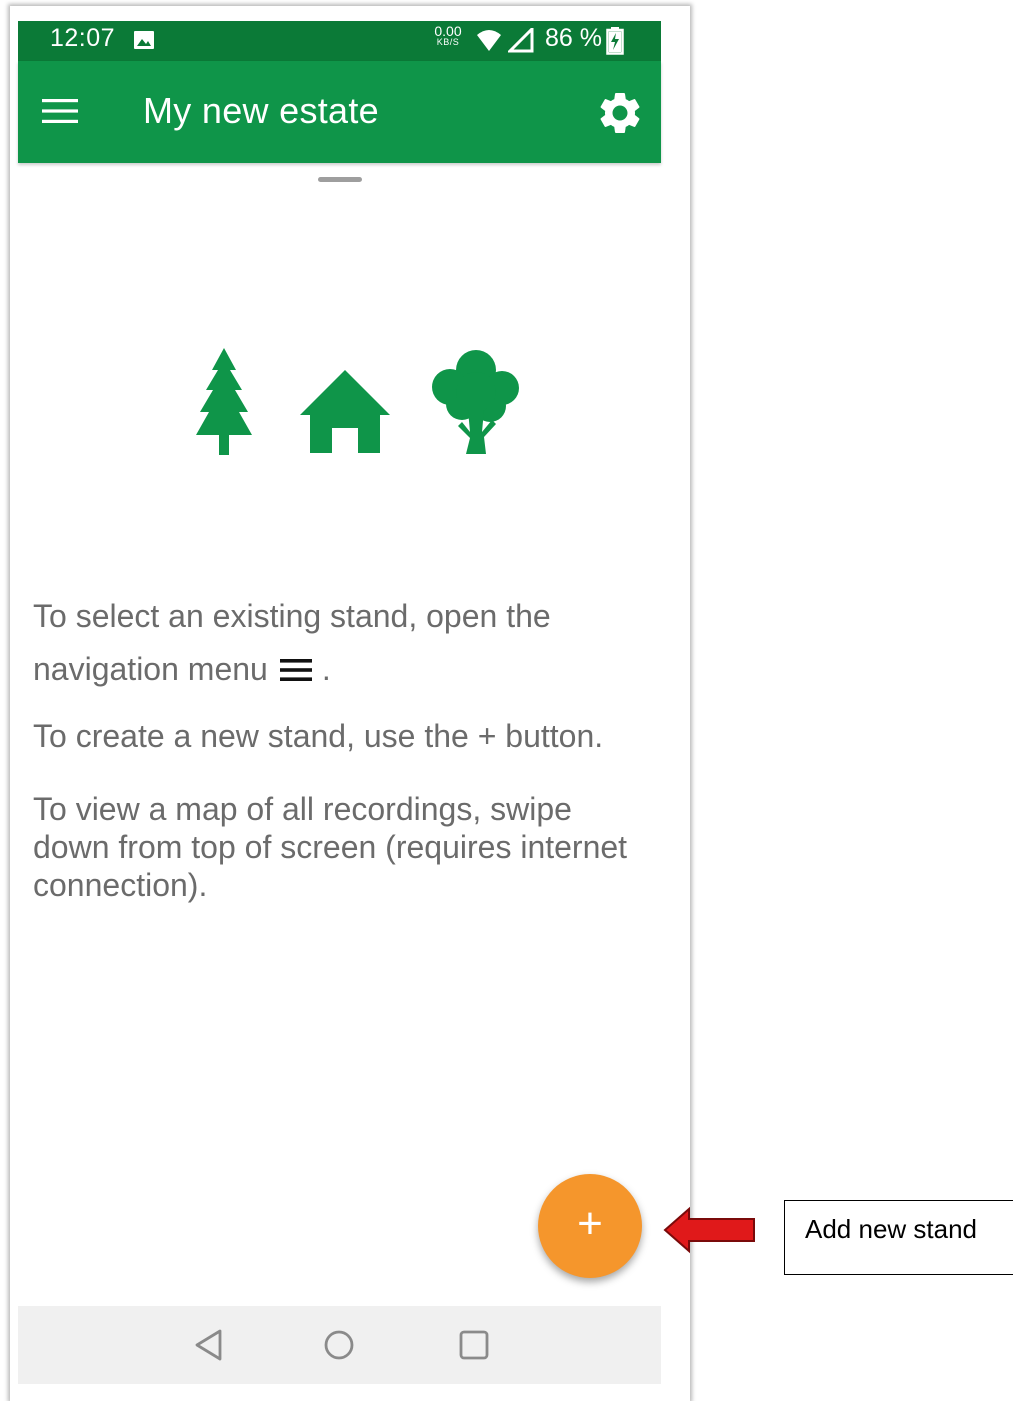 The image size is (1013, 1401). I want to click on home-icon, so click(339, 1345).